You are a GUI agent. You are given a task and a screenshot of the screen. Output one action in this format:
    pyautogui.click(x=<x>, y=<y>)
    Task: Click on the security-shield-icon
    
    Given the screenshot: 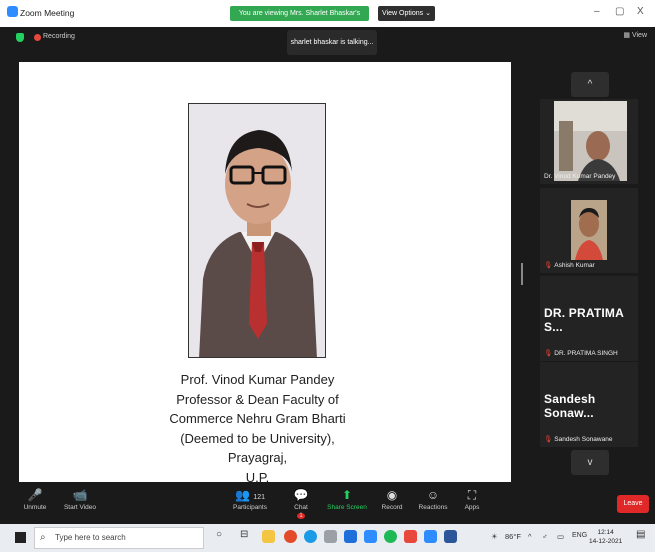 What is the action you would take?
    pyautogui.click(x=20, y=37)
    